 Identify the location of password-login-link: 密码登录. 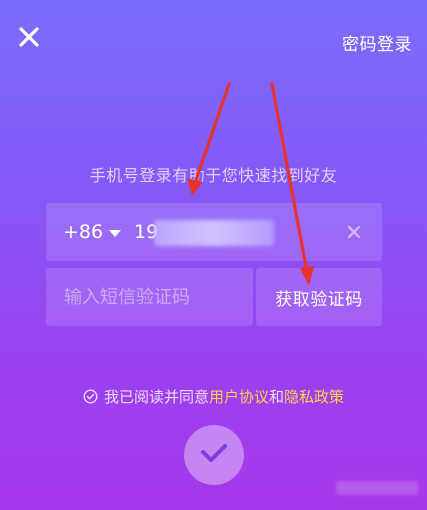
(377, 42).